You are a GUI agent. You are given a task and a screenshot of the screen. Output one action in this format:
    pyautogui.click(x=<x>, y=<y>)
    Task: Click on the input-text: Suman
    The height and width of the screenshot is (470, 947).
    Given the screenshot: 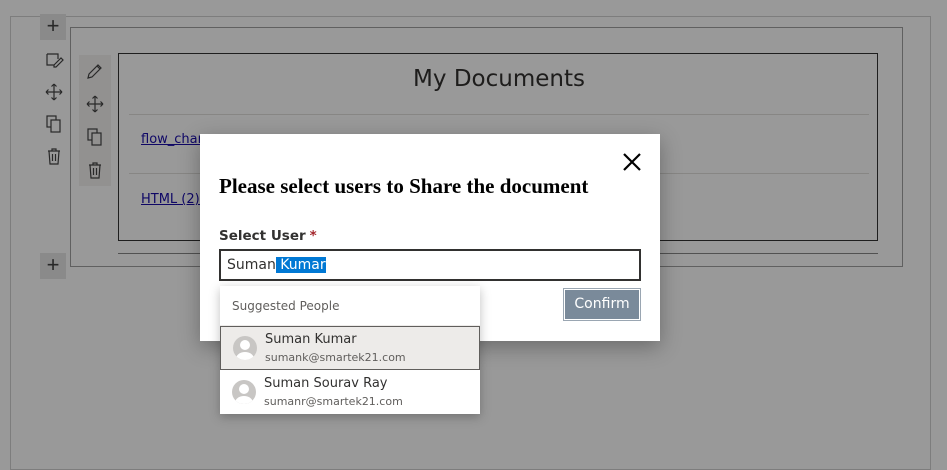 What is the action you would take?
    pyautogui.click(x=251, y=265)
    